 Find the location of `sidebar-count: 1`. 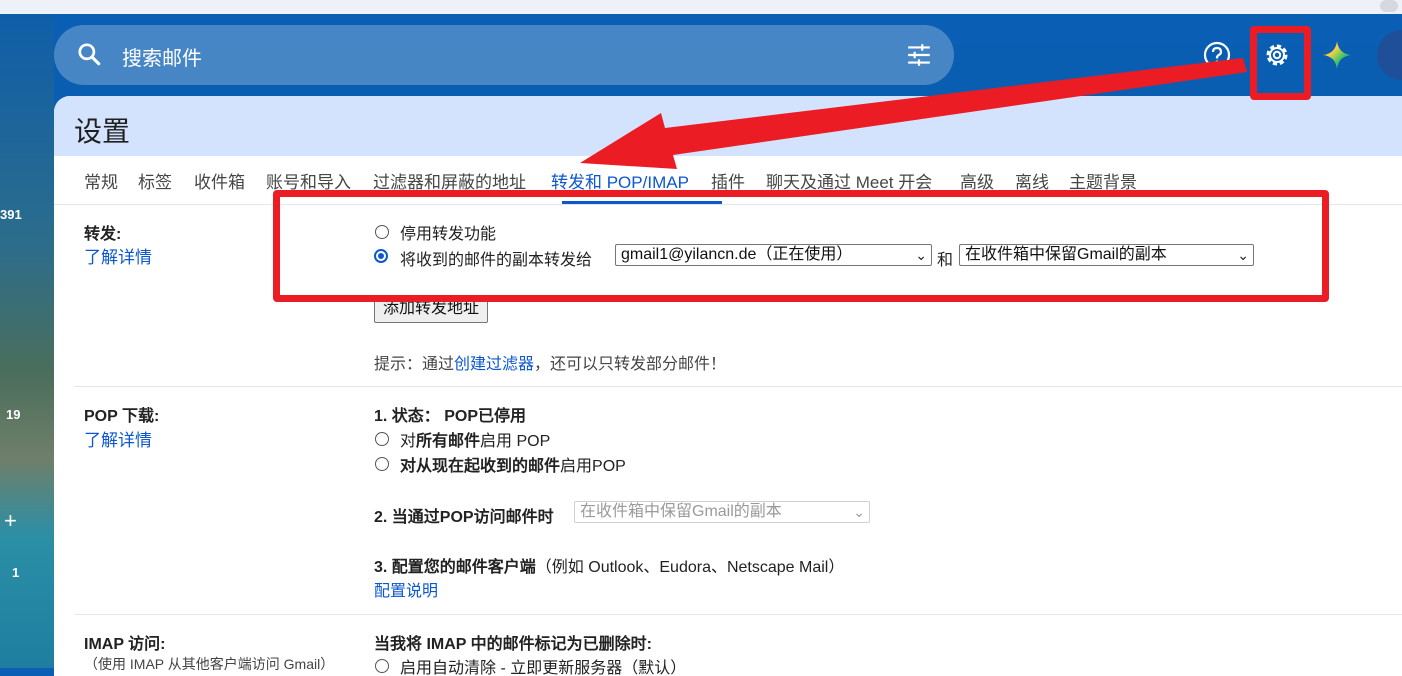

sidebar-count: 1 is located at coordinates (16, 572).